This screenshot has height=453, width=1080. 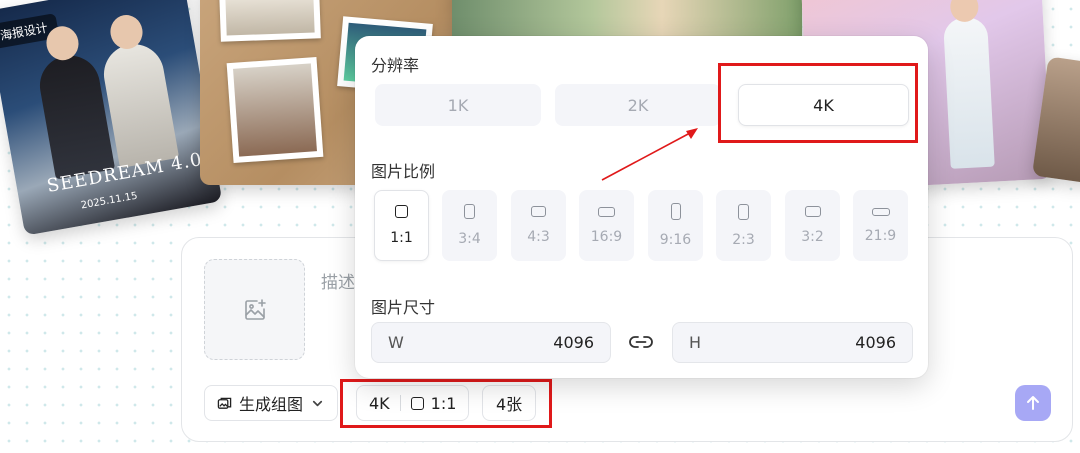 I want to click on ratio-label: 16:9, so click(x=606, y=236).